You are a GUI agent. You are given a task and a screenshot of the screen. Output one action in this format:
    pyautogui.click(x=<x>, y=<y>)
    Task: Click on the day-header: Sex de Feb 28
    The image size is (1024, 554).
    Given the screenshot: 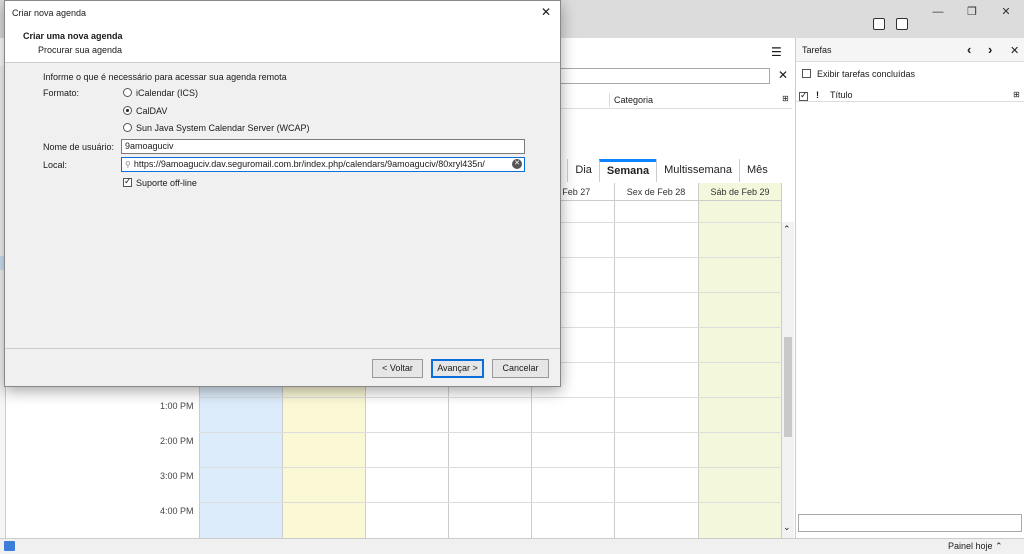 What is the action you would take?
    pyautogui.click(x=656, y=192)
    